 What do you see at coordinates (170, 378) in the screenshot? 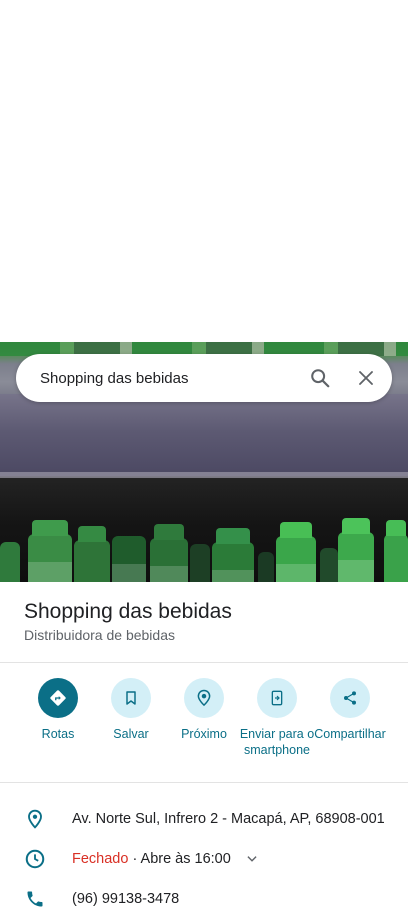
I see `search-query: Shopping das bebidas` at bounding box center [170, 378].